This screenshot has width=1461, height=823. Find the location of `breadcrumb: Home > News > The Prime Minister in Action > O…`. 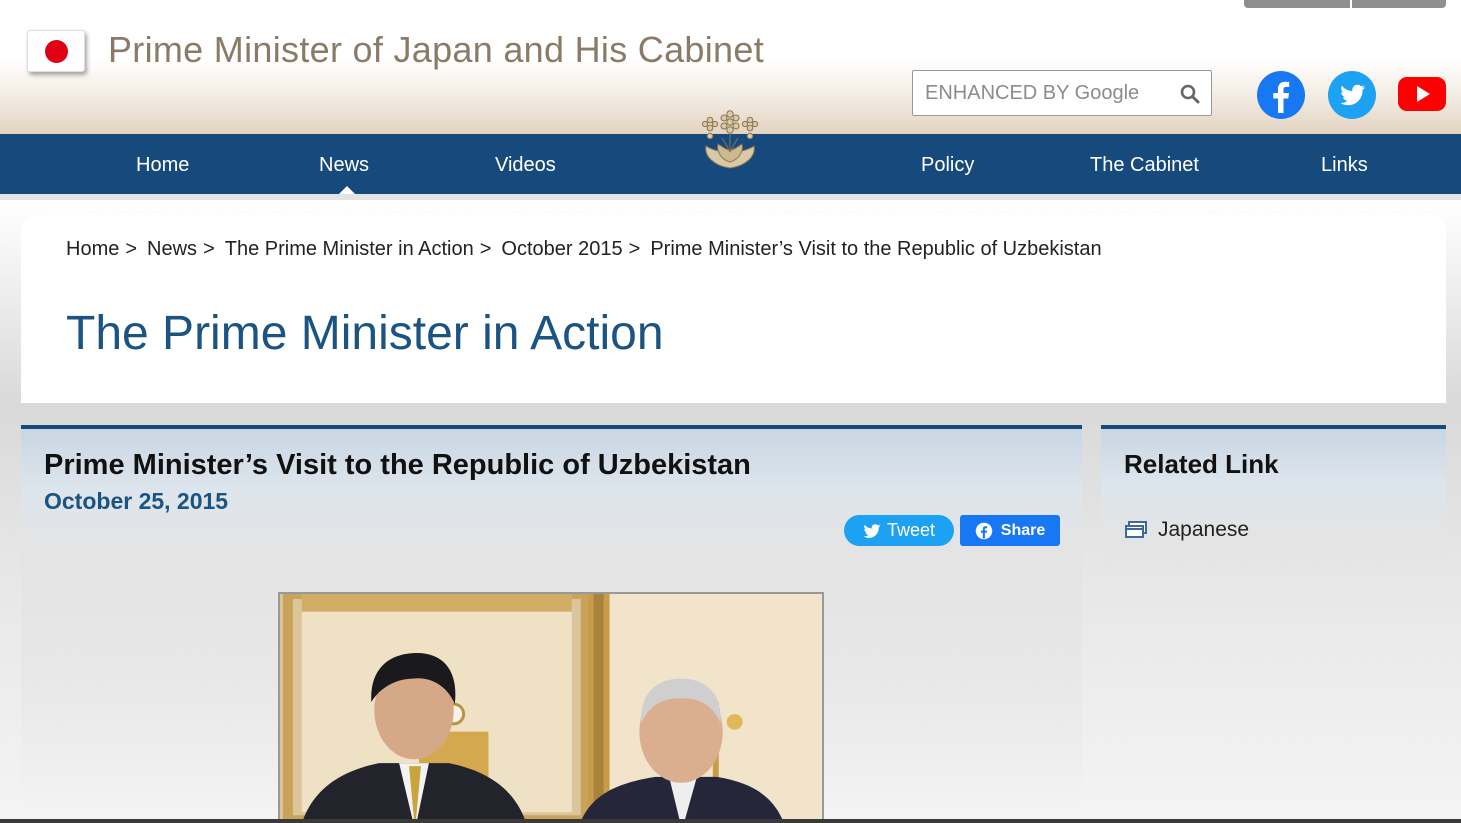

breadcrumb: Home > News > The Prime Minister in Action > O… is located at coordinates (584, 249).